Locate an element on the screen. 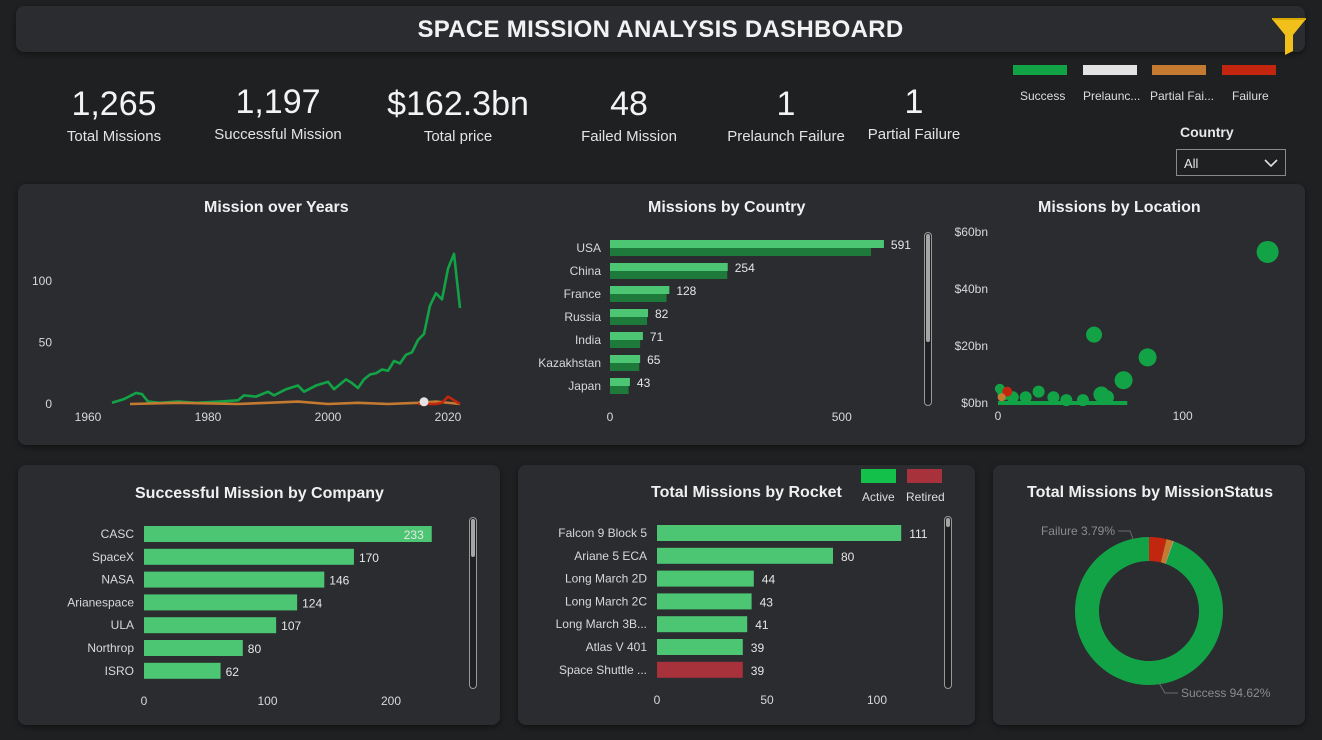  legend-label-success: Success is located at coordinates (1042, 96).